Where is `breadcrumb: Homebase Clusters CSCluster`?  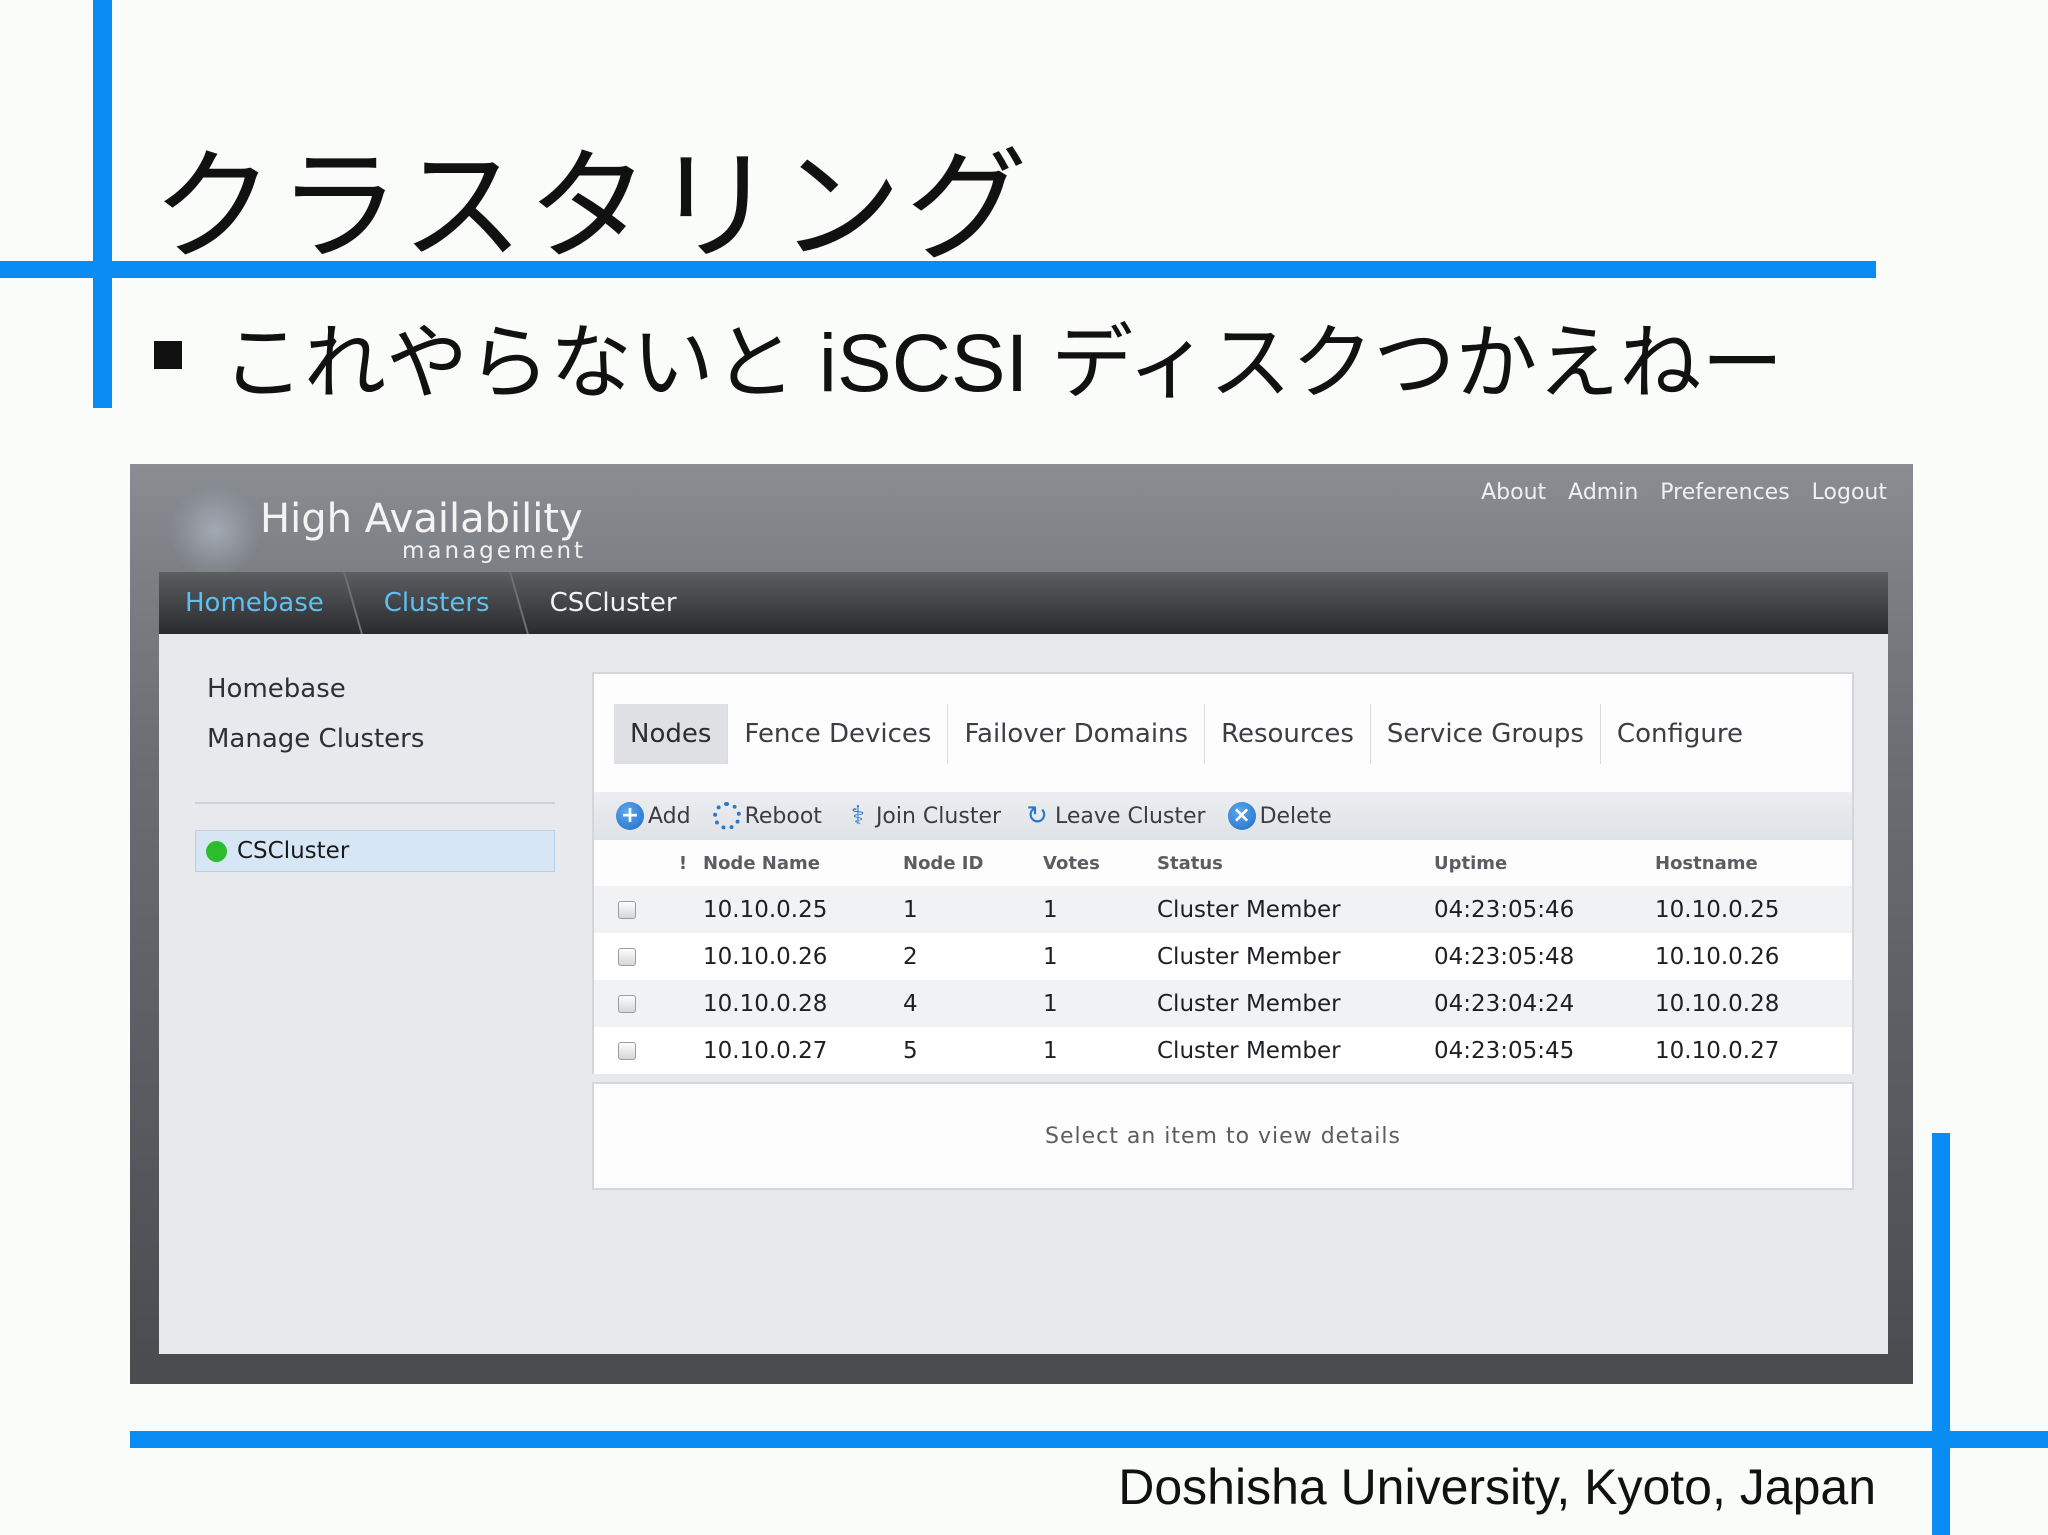 breadcrumb: Homebase Clusters CSCluster is located at coordinates (1023, 603).